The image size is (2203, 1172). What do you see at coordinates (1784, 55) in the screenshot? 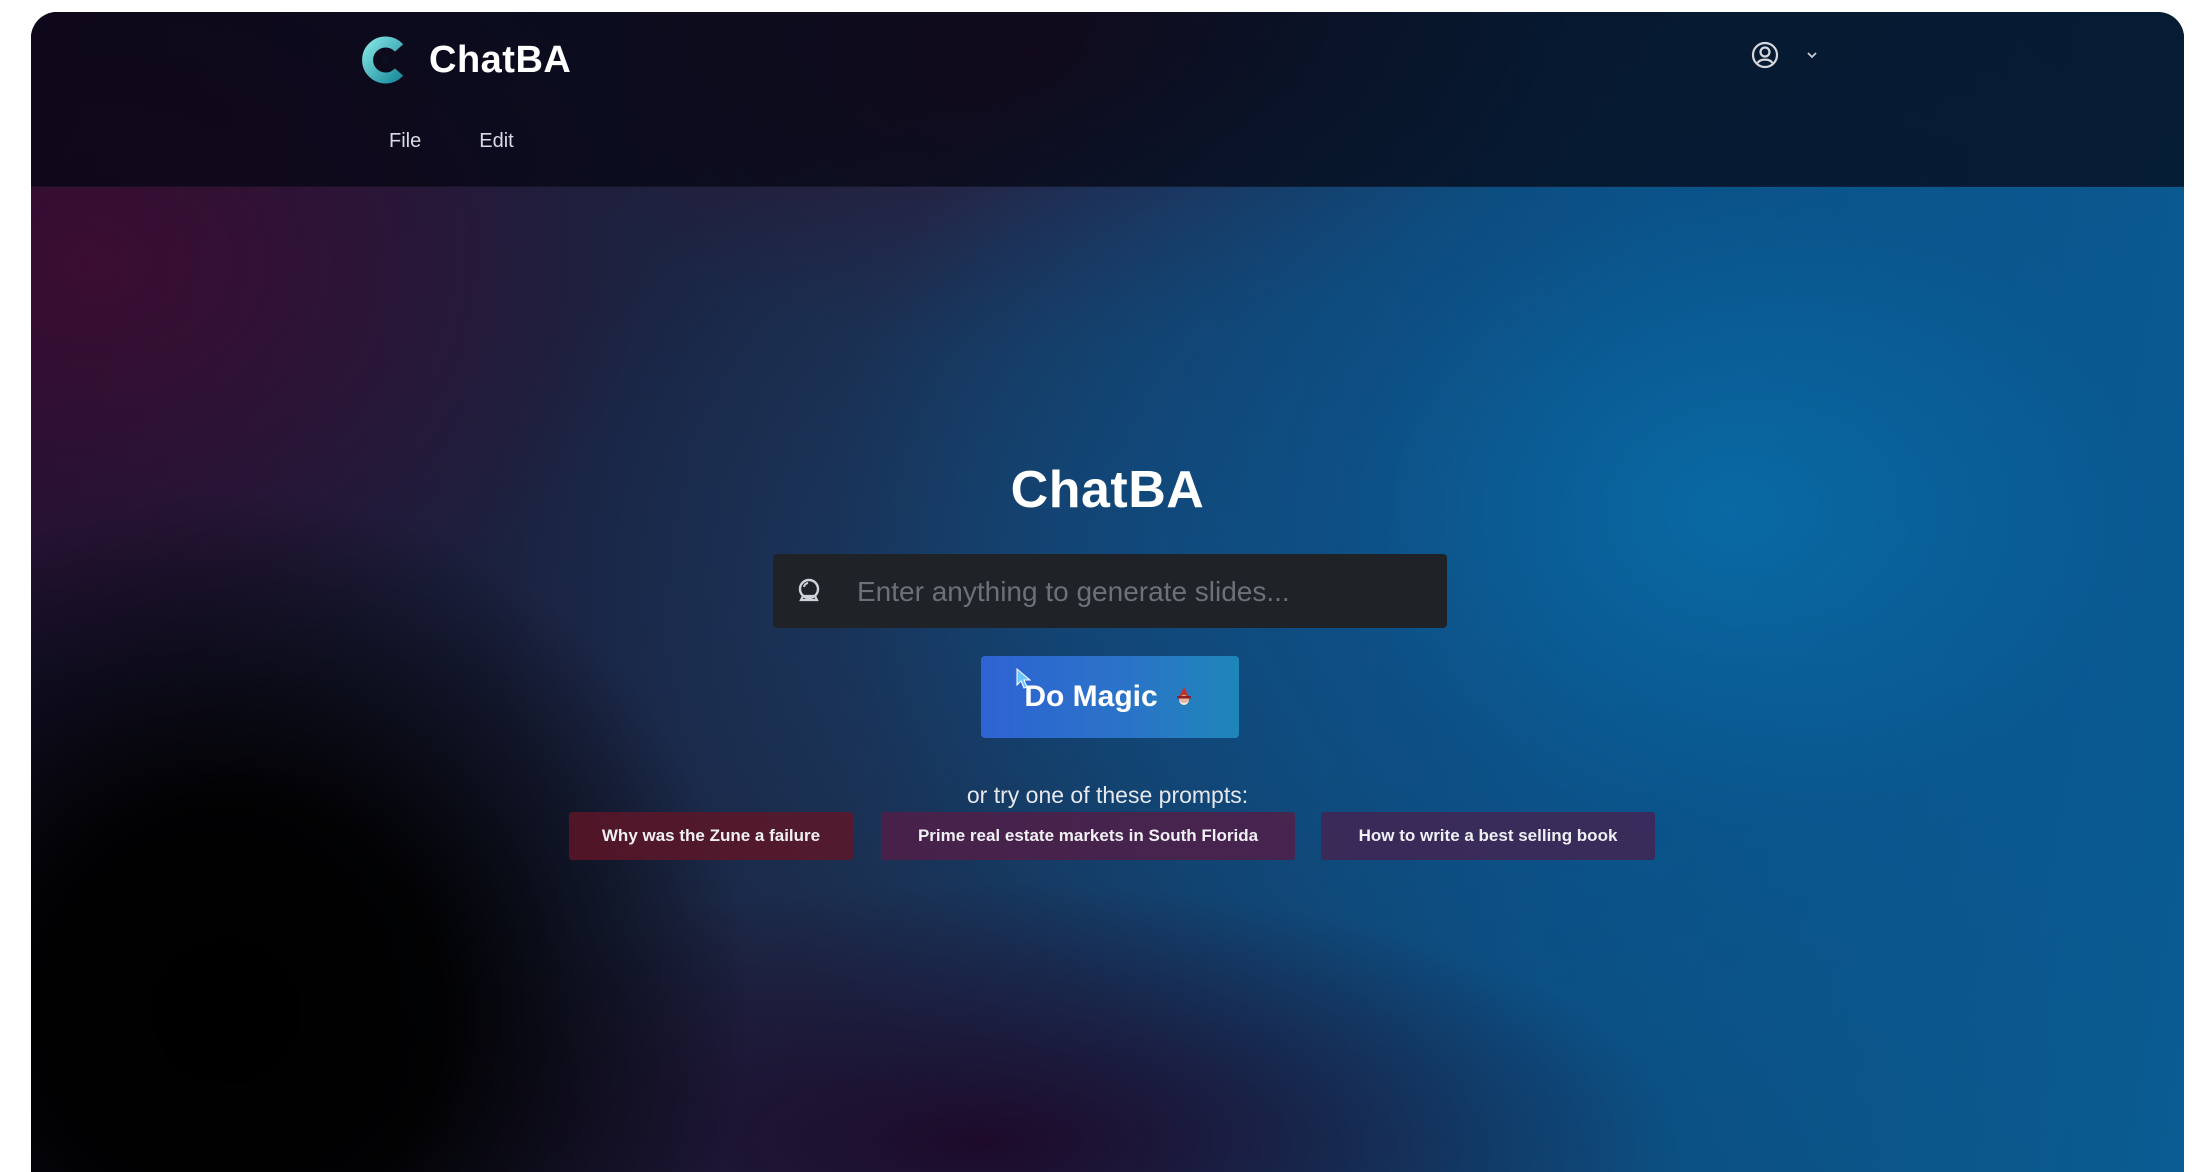
I see `account-menu` at bounding box center [1784, 55].